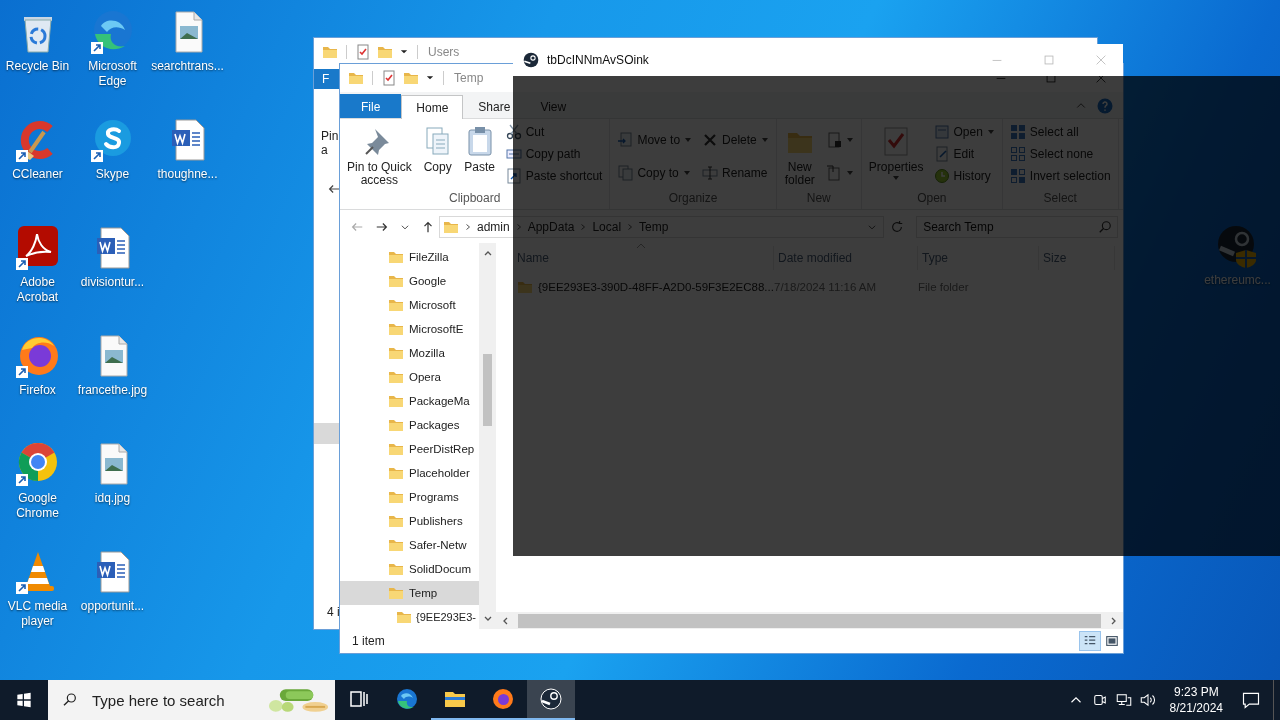 This screenshot has width=1280, height=720. Describe the element at coordinates (432, 107) in the screenshot. I see `ribbon-tab: Home` at that location.